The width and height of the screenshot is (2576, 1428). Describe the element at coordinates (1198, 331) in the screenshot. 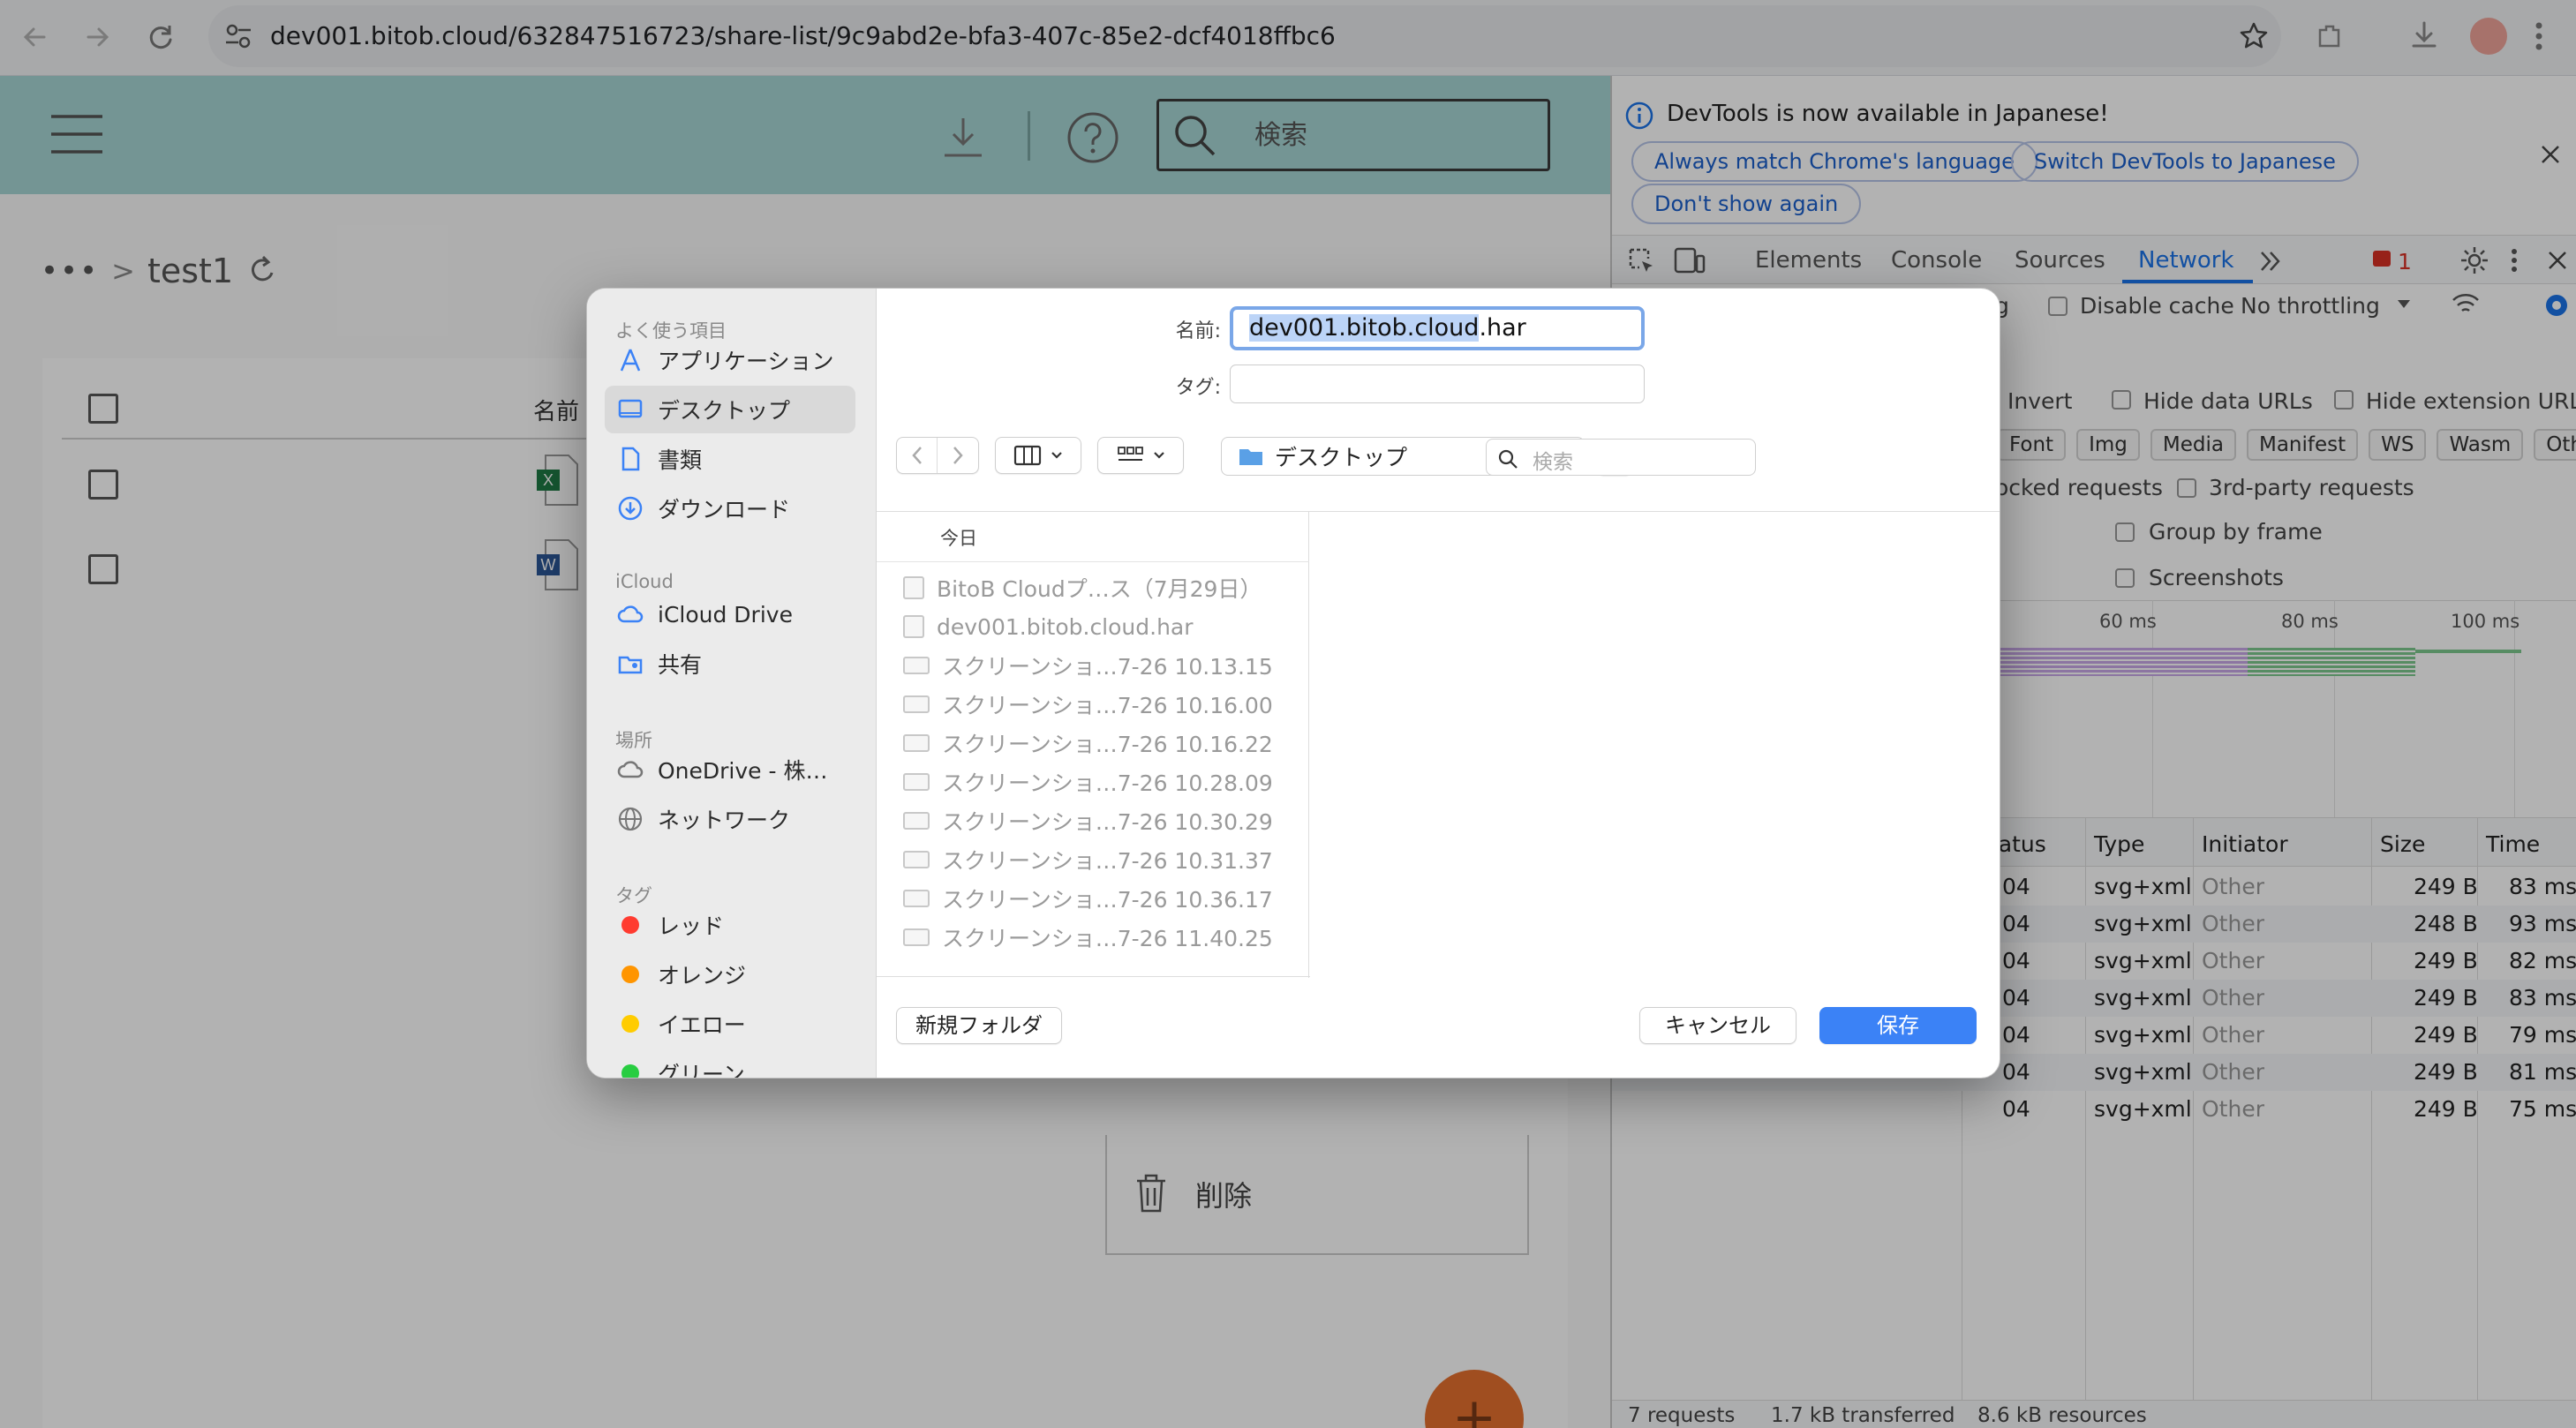

I see `name-label: 名前:` at that location.